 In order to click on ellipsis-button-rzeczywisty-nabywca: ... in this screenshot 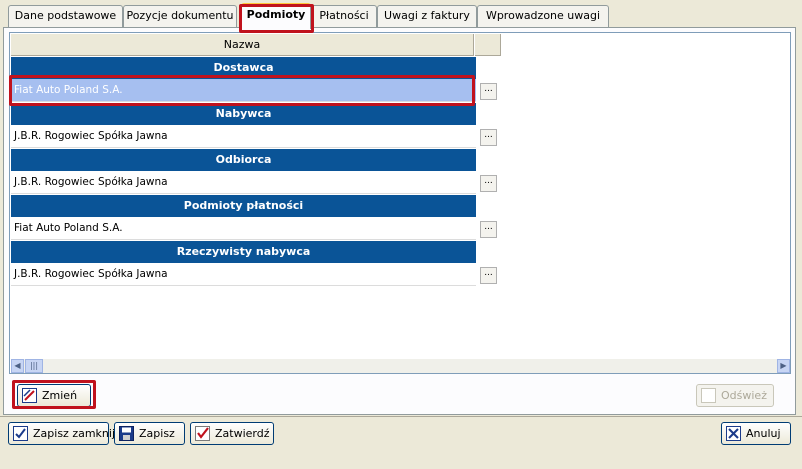, I will do `click(488, 275)`.